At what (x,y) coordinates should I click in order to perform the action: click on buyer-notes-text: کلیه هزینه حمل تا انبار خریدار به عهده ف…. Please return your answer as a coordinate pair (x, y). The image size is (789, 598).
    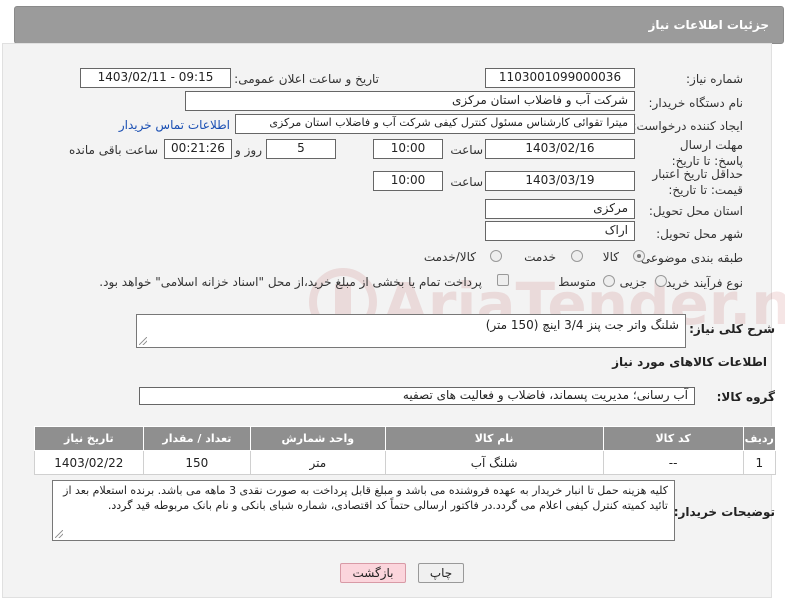
    Looking at the image, I should click on (365, 498).